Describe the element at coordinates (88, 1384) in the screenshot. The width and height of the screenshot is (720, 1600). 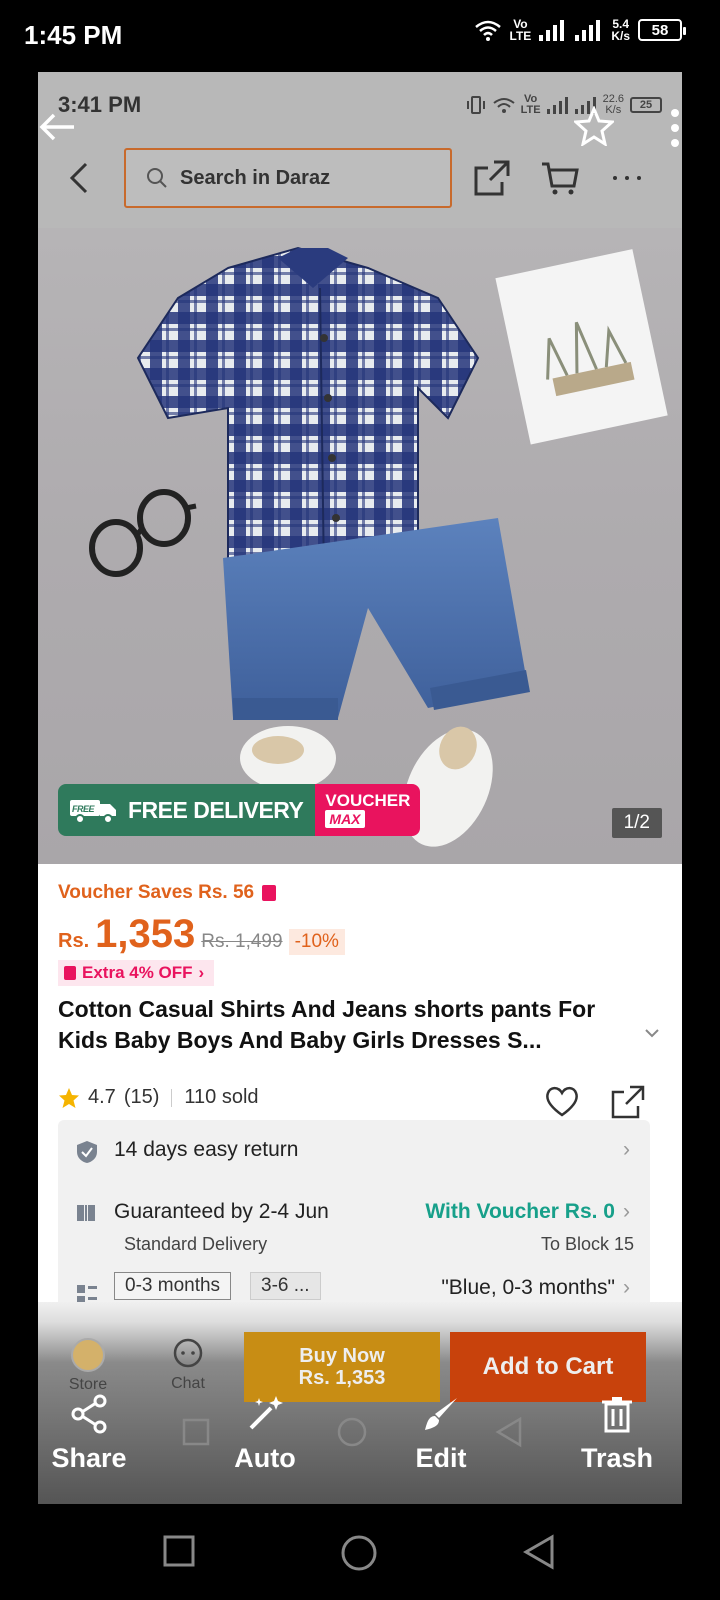
I see `store-label: Store` at that location.